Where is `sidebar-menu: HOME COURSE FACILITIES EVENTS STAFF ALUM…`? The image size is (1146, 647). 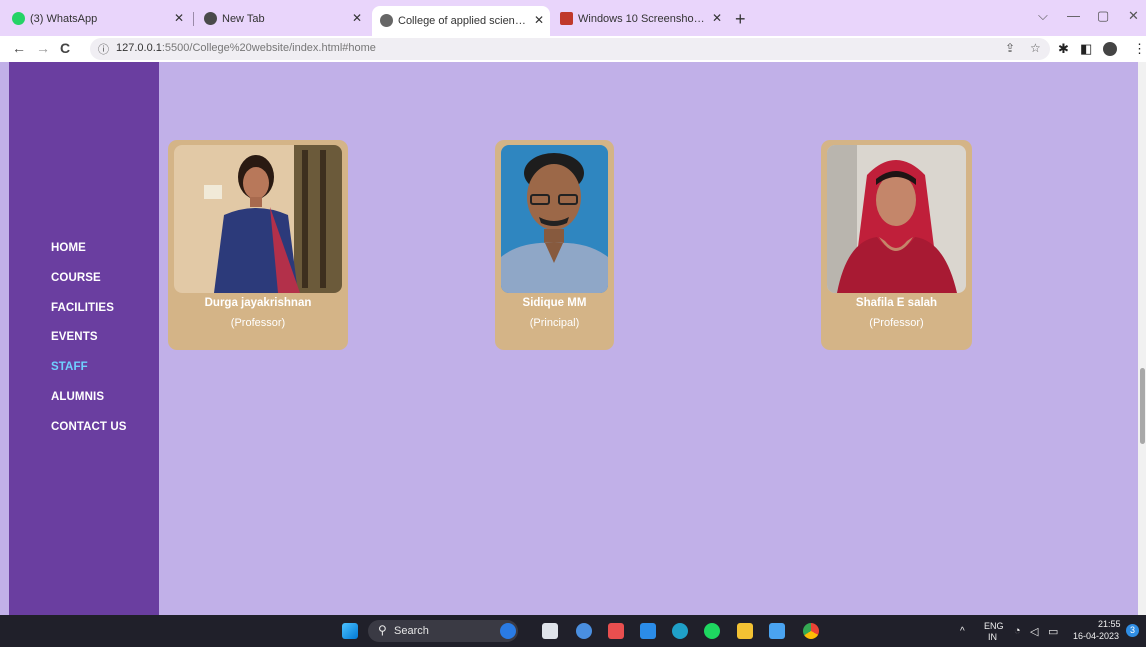
sidebar-menu: HOME COURSE FACILITIES EVENTS STAFF ALUM… is located at coordinates (89, 346).